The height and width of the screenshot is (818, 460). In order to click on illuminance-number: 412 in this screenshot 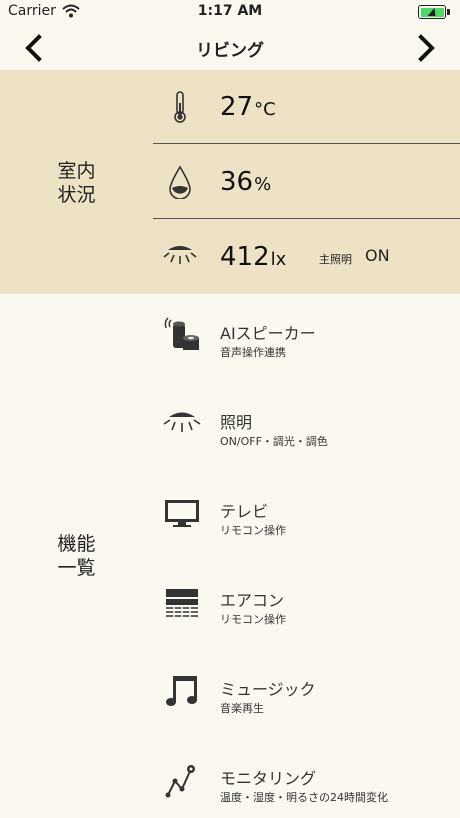, I will do `click(245, 257)`.